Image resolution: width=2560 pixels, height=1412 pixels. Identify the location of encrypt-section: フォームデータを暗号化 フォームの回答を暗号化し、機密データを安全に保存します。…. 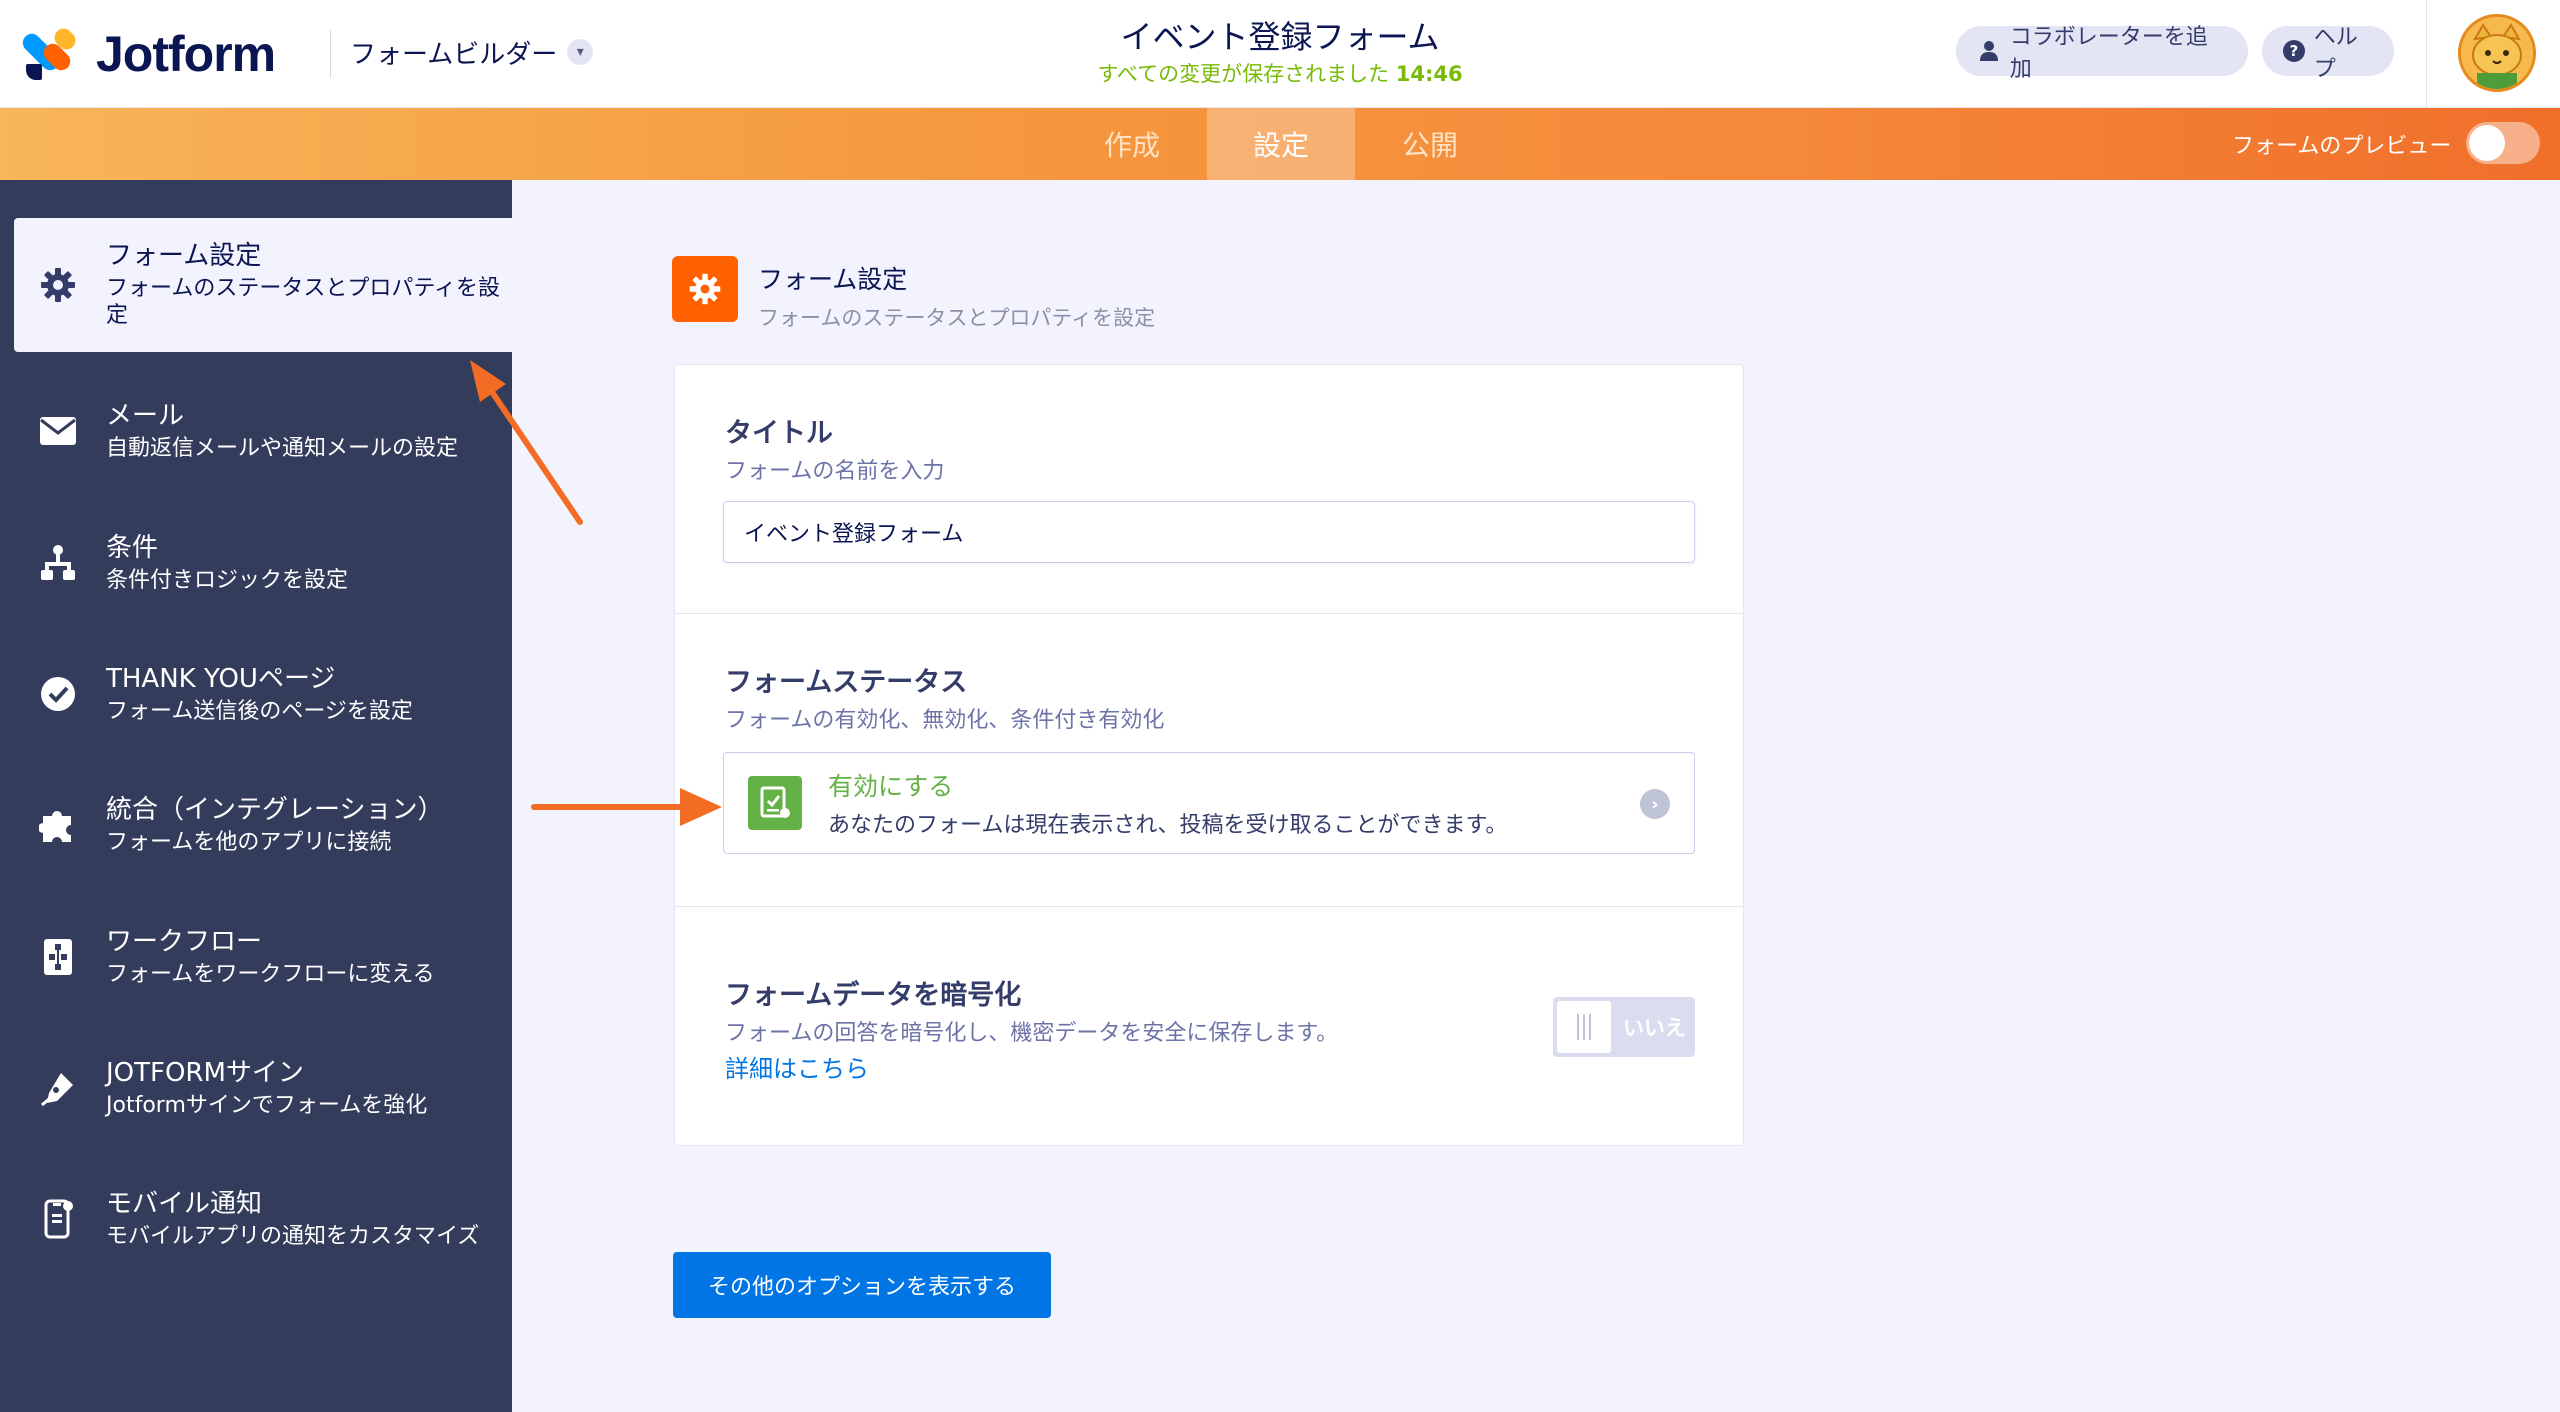
(1209, 1027).